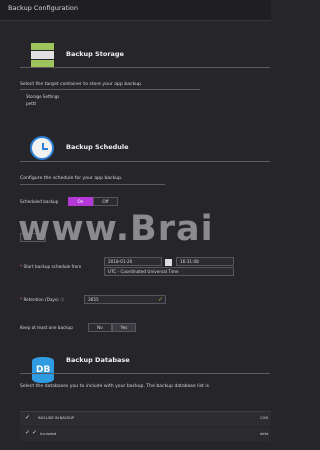 The height and width of the screenshot is (450, 320). What do you see at coordinates (264, 433) in the screenshot?
I see `row-connection-value: defa` at bounding box center [264, 433].